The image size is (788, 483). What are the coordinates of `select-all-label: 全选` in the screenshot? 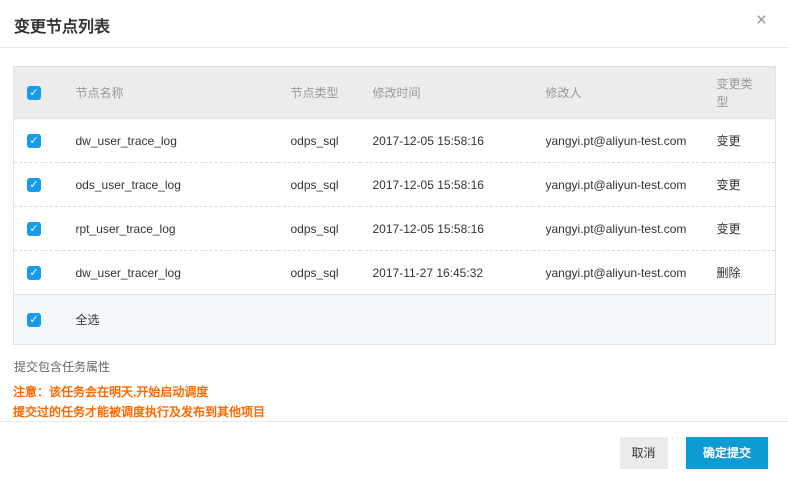 It's located at (419, 319).